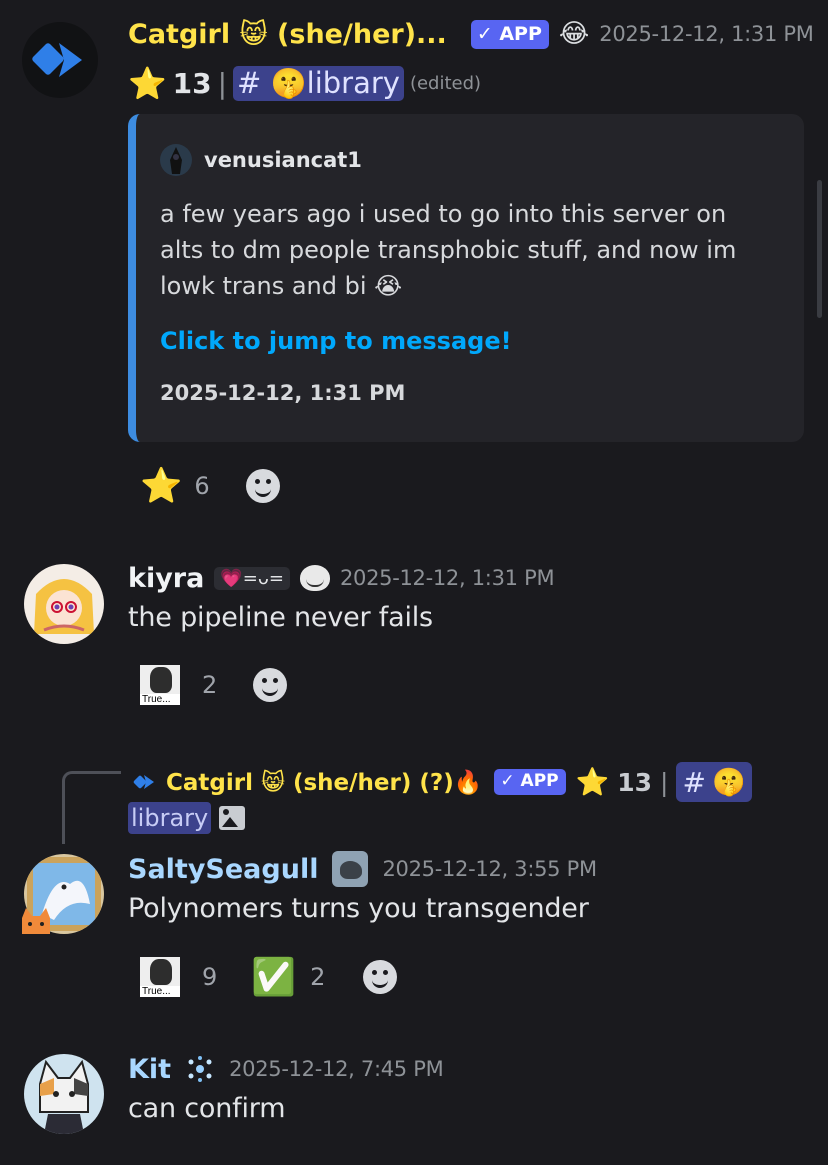 The height and width of the screenshot is (1165, 828). I want to click on channel-mention: # 🤫, so click(714, 782).